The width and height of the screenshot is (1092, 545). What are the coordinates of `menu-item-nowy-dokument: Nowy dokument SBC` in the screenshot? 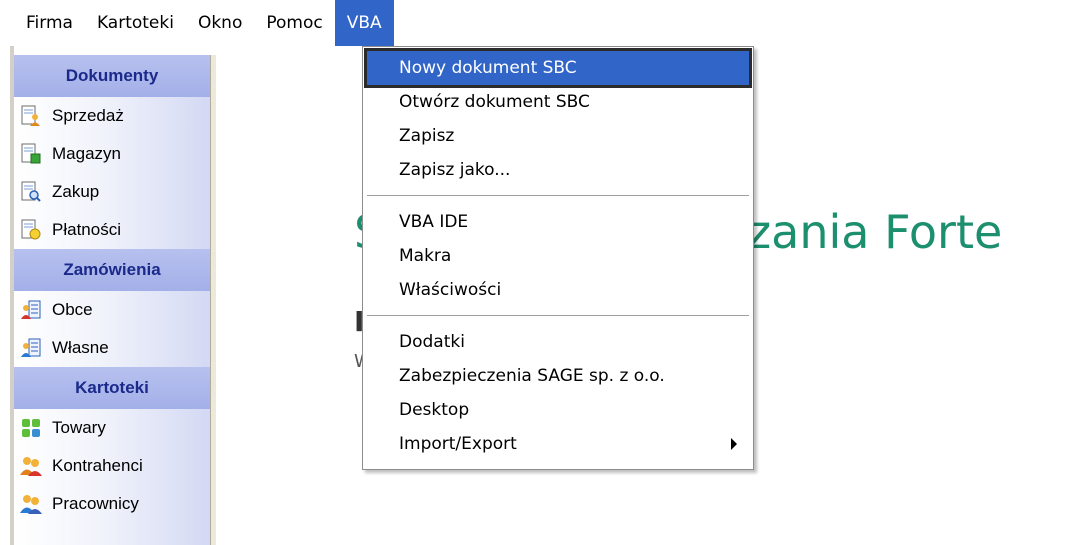 It's located at (558, 68).